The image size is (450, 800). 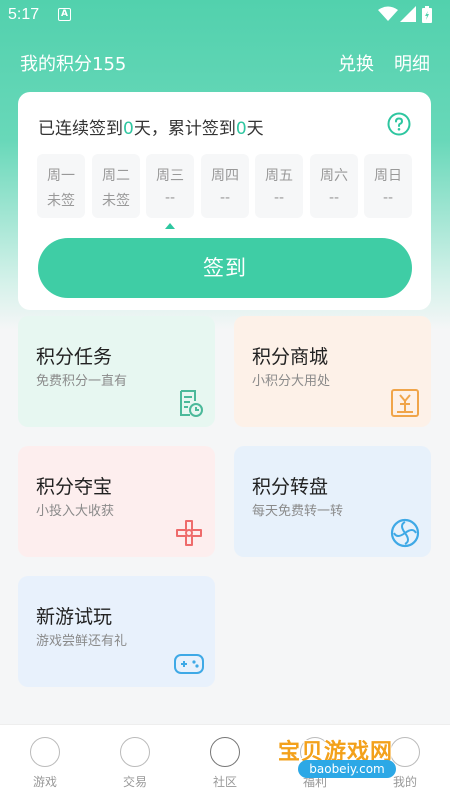 I want to click on total-days: 0, so click(x=241, y=129).